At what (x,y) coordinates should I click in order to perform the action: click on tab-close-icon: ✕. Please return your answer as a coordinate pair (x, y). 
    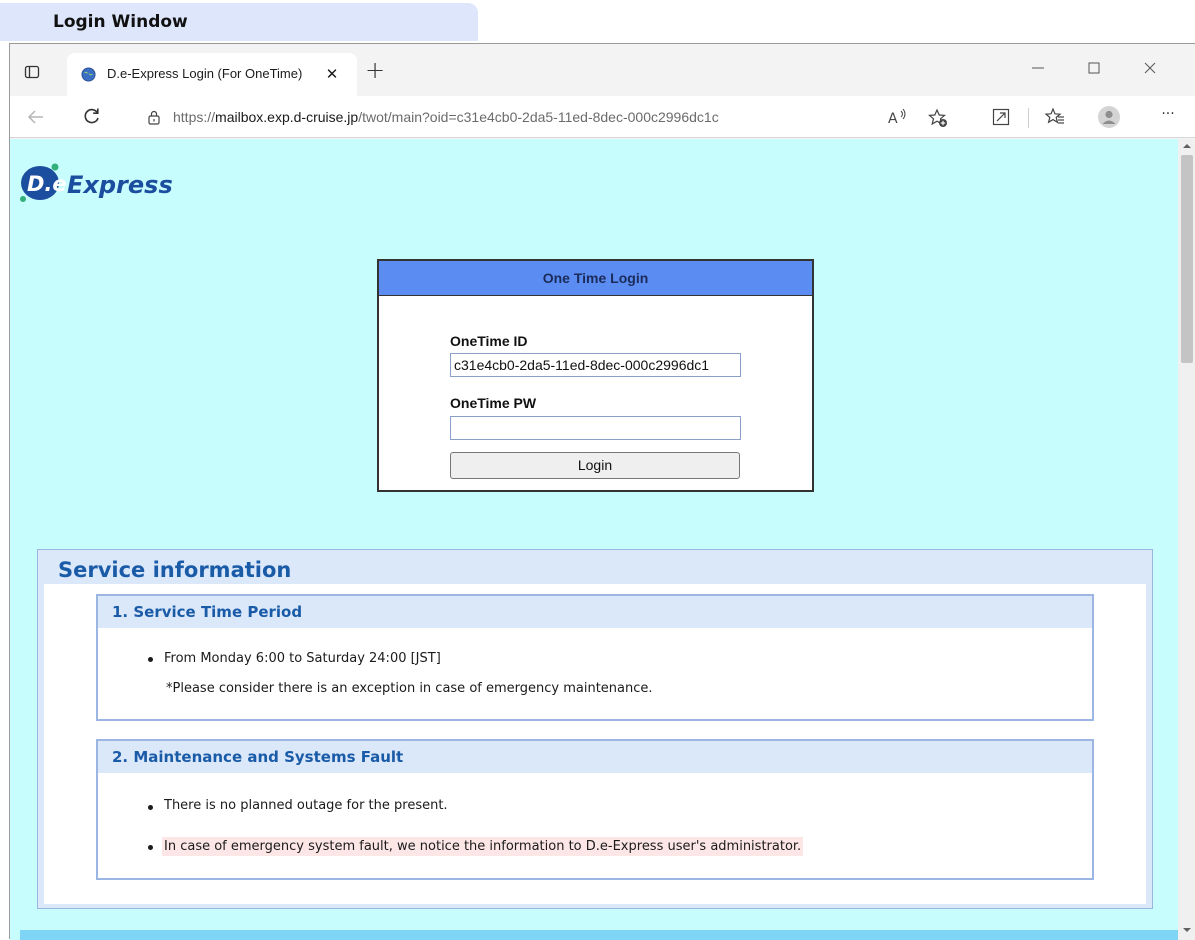
    Looking at the image, I should click on (332, 74).